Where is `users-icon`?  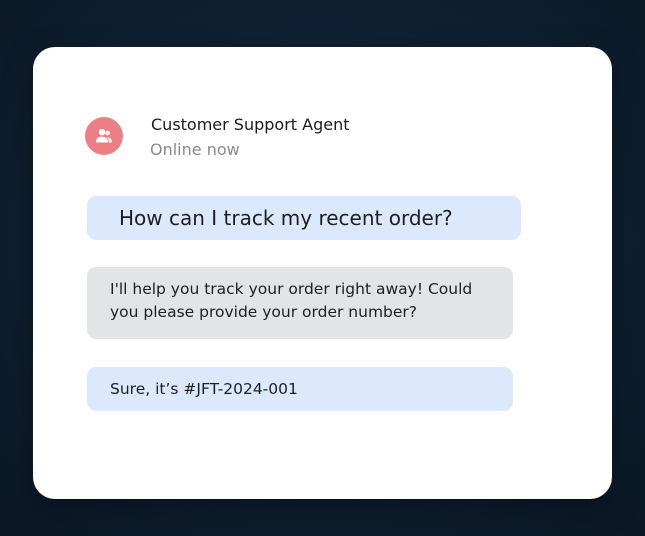
users-icon is located at coordinates (104, 136).